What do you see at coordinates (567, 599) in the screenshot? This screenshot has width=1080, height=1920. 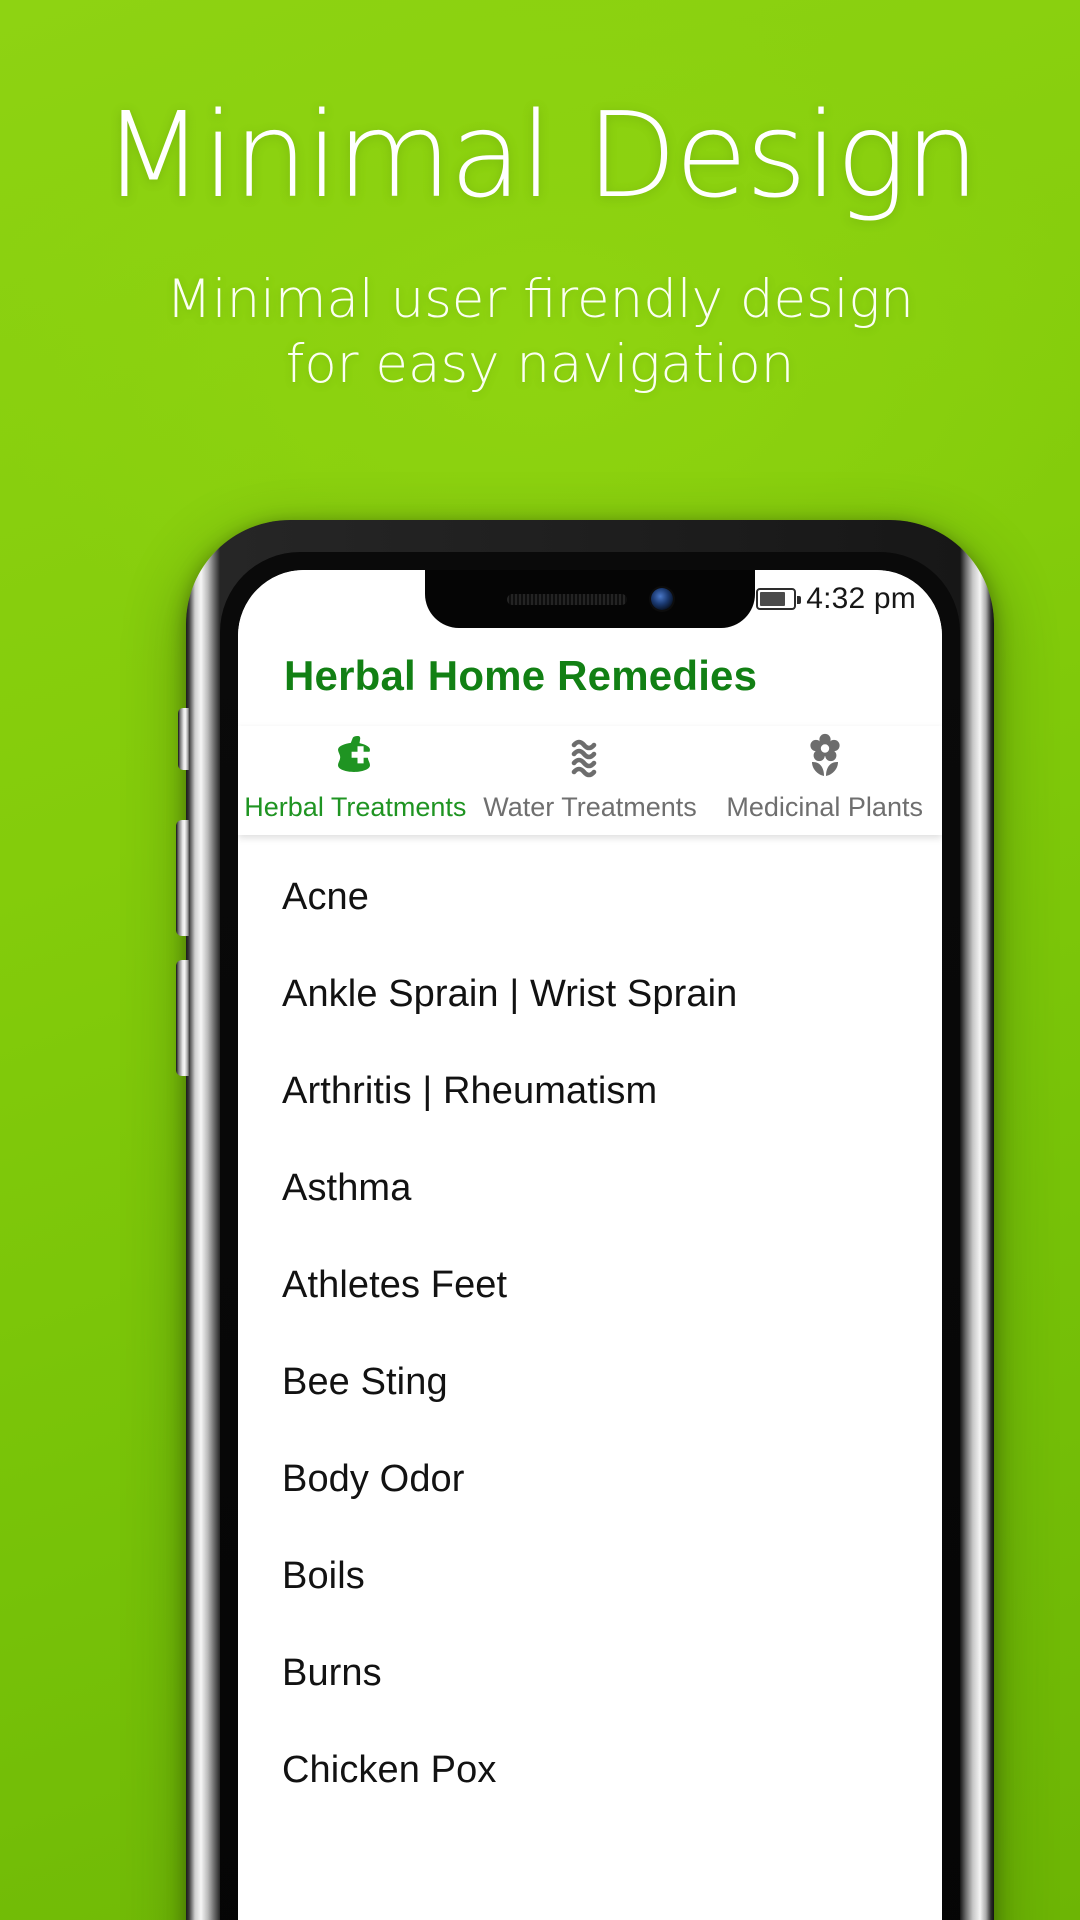 I see `speaker-grille-icon` at bounding box center [567, 599].